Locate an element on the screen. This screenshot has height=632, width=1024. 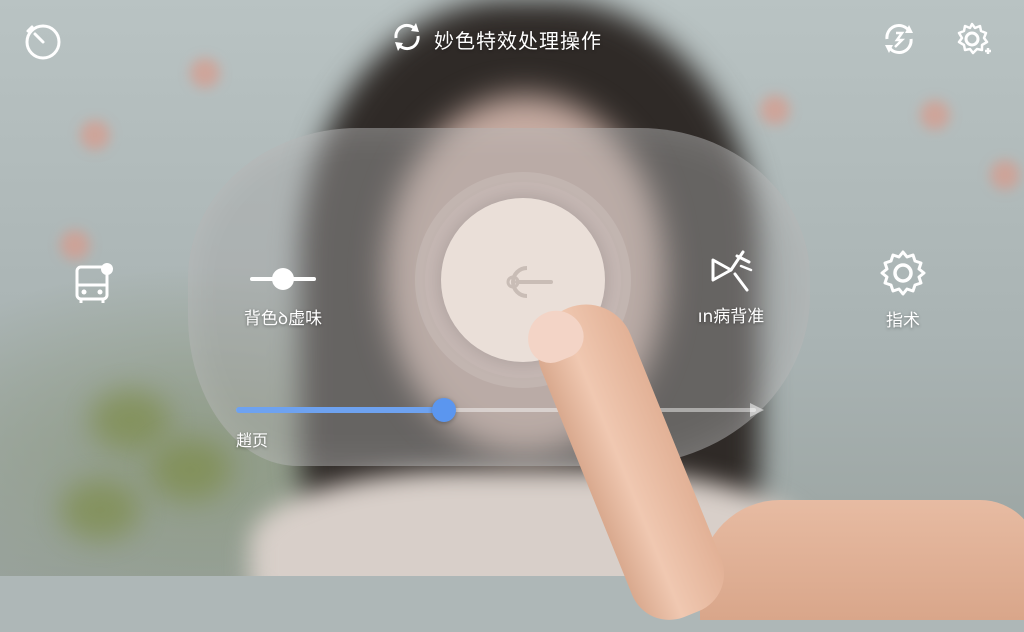
settings-label: 指术 is located at coordinates (903, 321).